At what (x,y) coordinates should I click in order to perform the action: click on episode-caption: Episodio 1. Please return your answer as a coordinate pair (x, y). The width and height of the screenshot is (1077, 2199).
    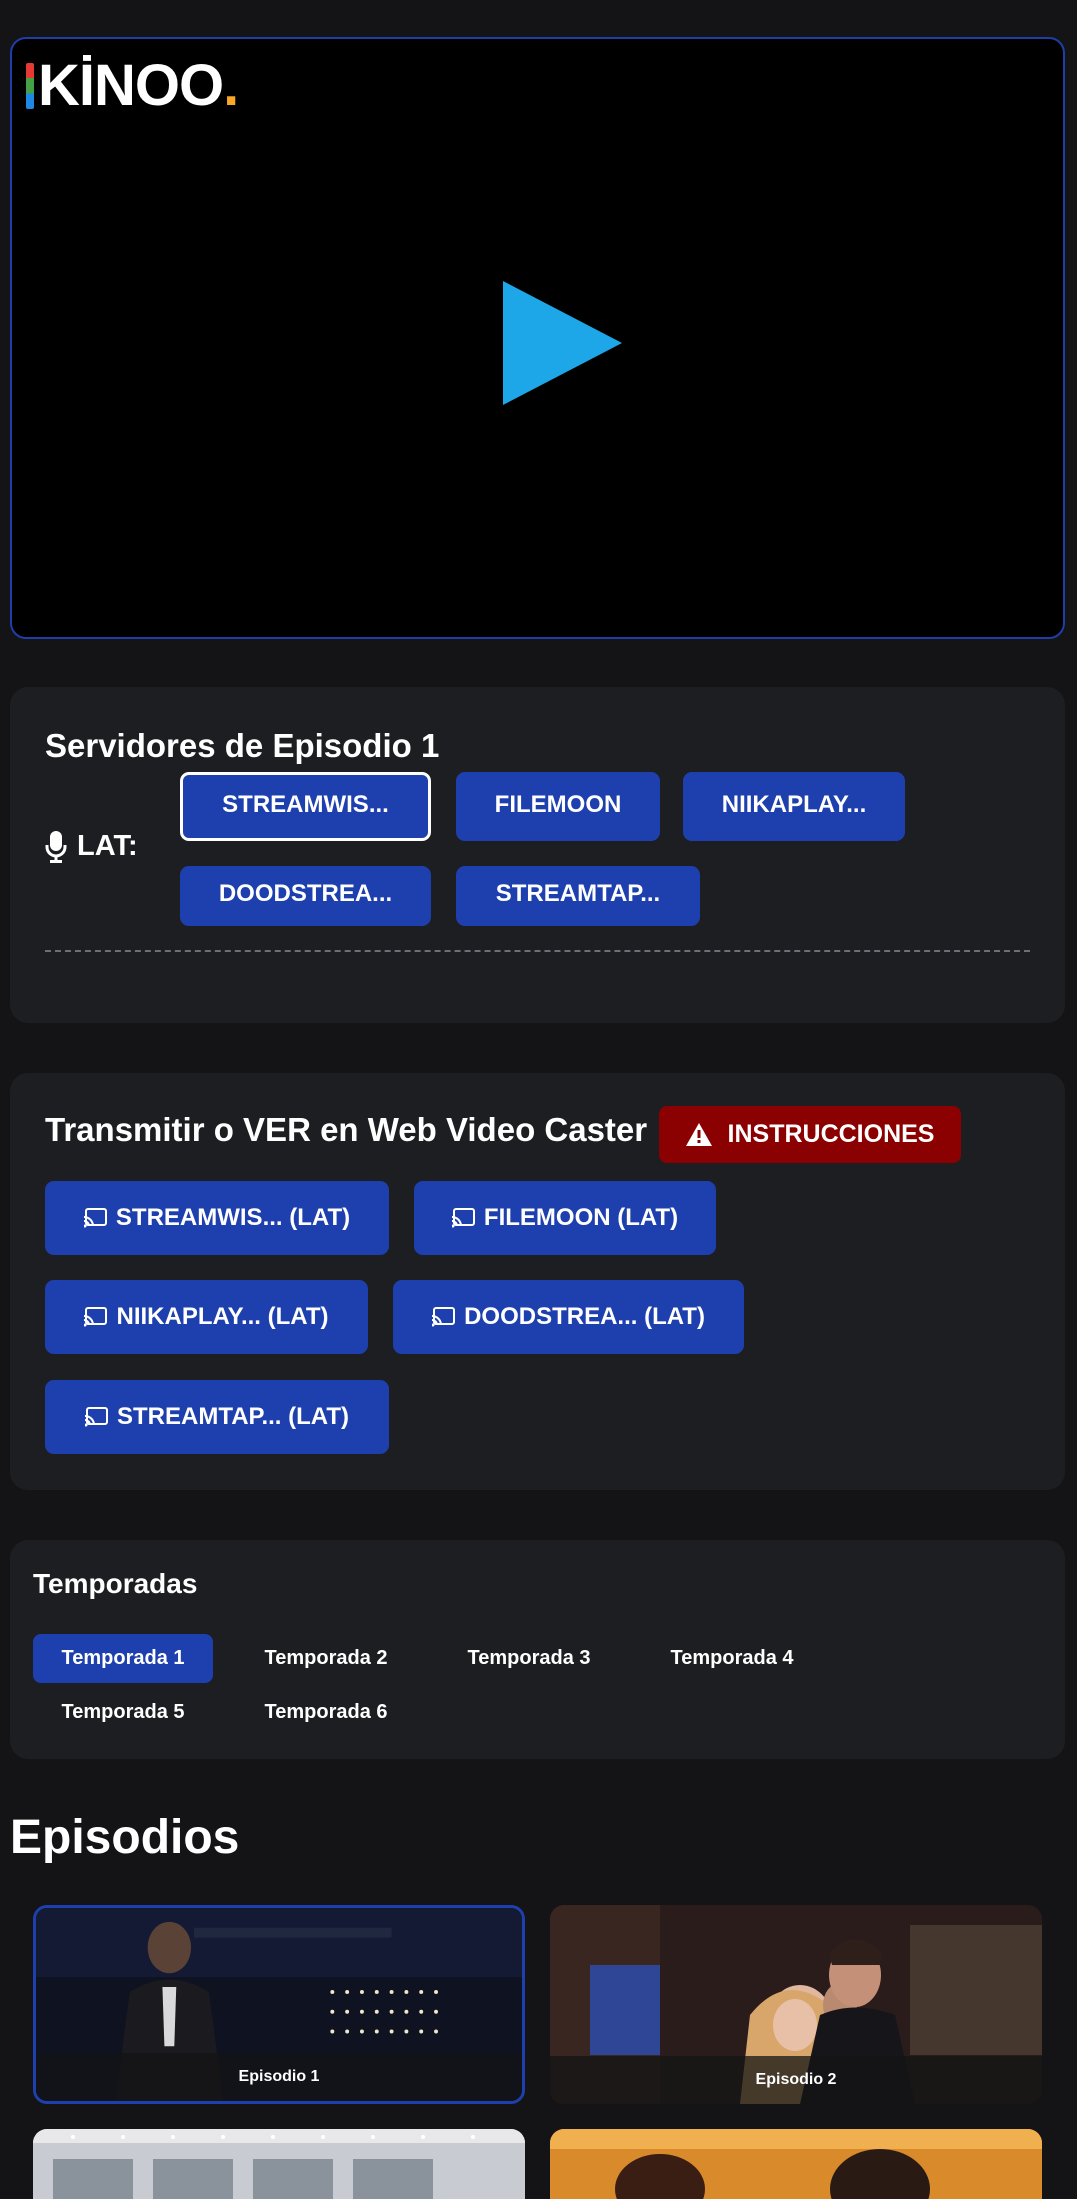
    Looking at the image, I should click on (279, 2077).